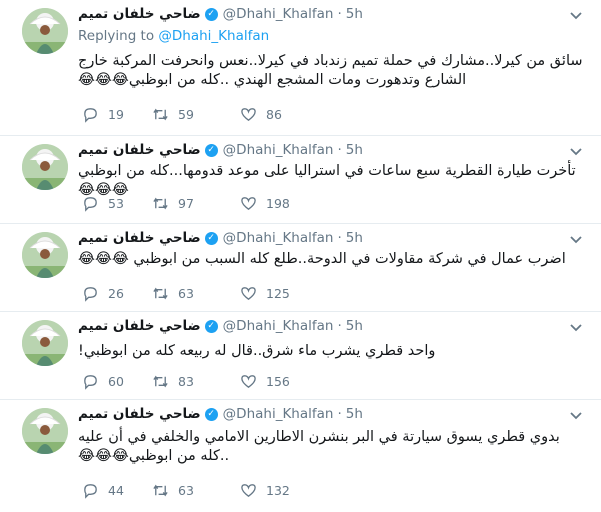 Image resolution: width=601 pixels, height=512 pixels. What do you see at coordinates (265, 490) in the screenshot?
I see `like-button: 132` at bounding box center [265, 490].